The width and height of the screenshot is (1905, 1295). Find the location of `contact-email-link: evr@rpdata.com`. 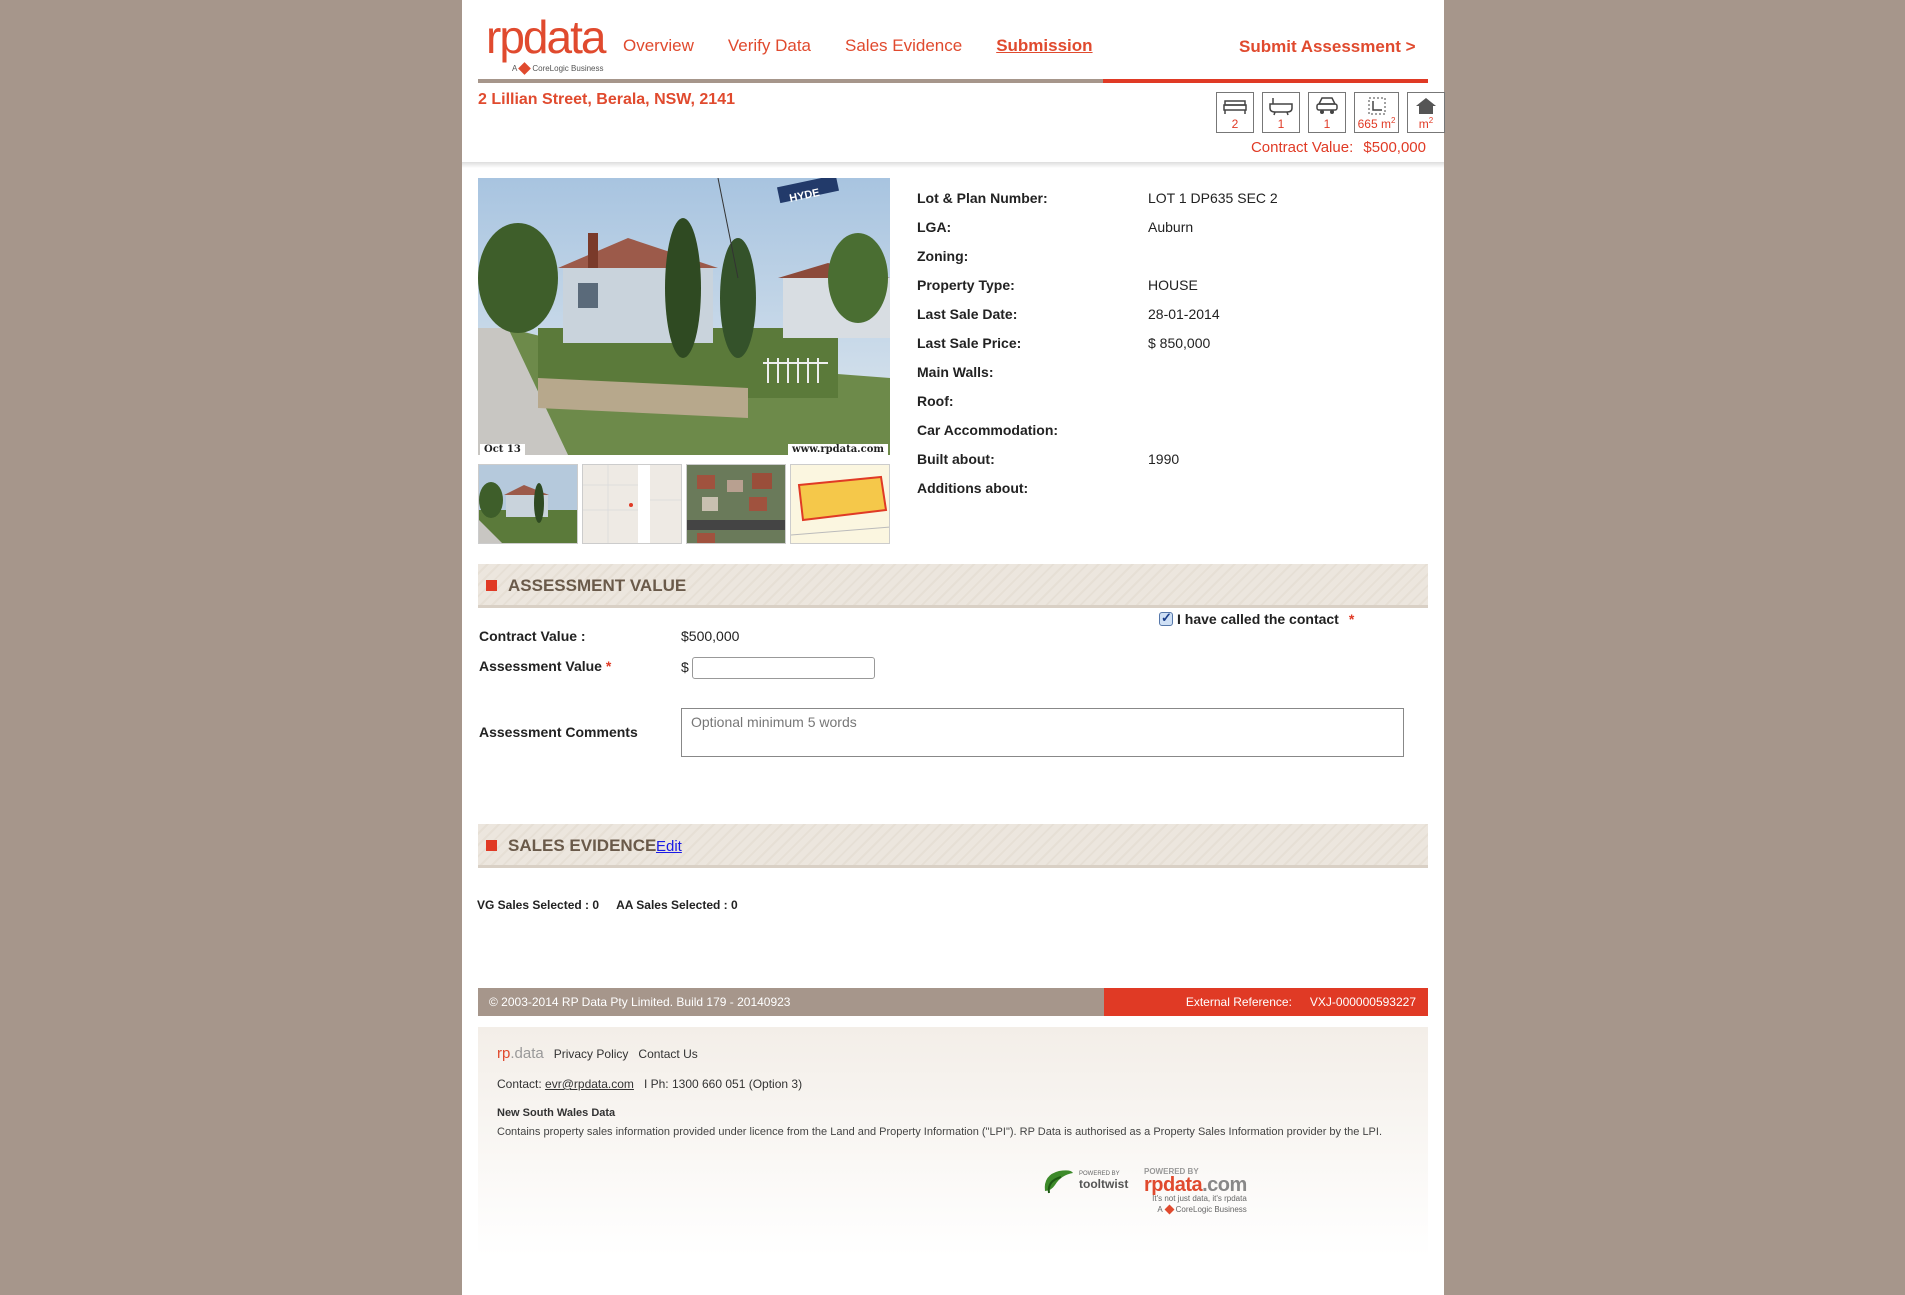

contact-email-link: evr@rpdata.com is located at coordinates (589, 1084).